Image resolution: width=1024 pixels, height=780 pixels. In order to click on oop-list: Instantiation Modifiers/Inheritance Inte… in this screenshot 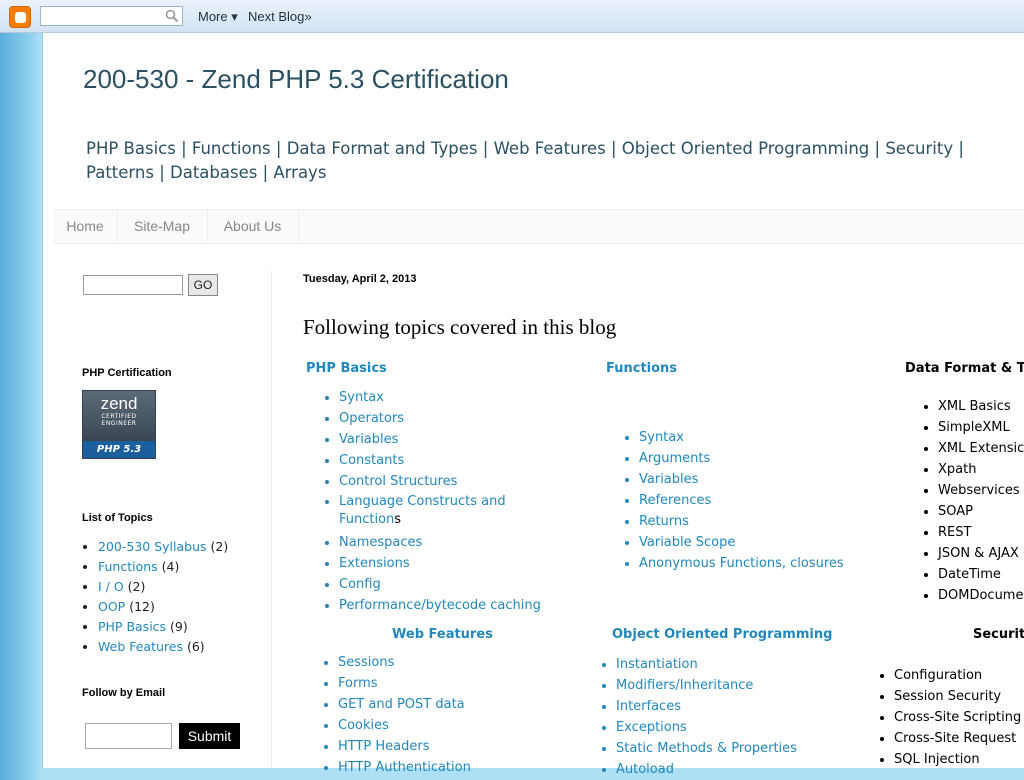, I will do `click(697, 717)`.